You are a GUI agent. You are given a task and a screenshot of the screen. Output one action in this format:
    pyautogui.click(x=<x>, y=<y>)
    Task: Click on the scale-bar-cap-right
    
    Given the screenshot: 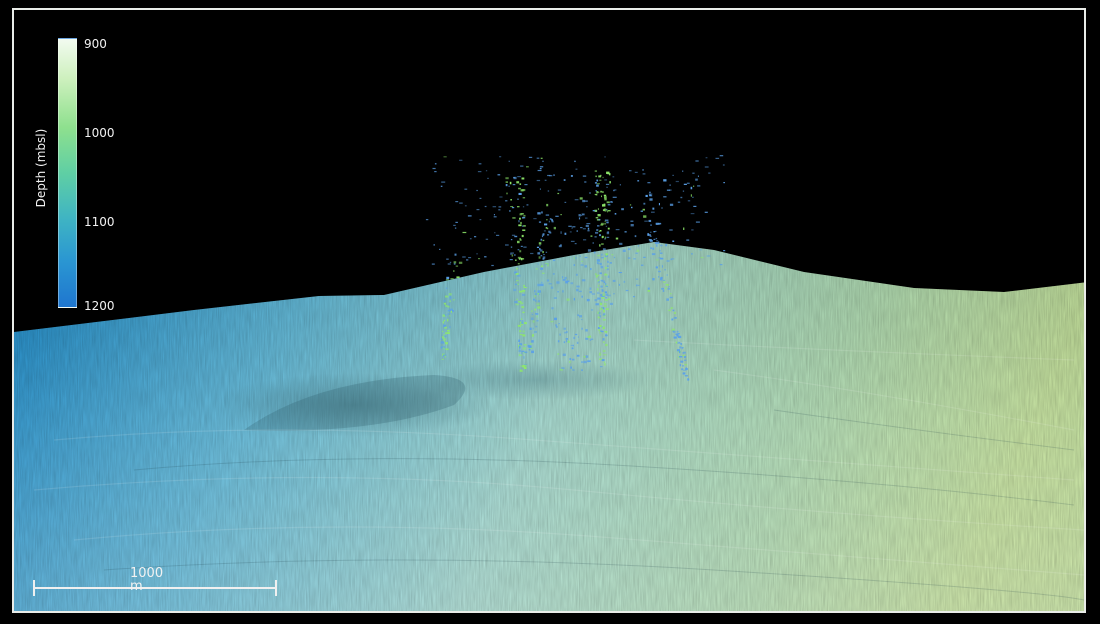 What is the action you would take?
    pyautogui.click(x=276, y=588)
    